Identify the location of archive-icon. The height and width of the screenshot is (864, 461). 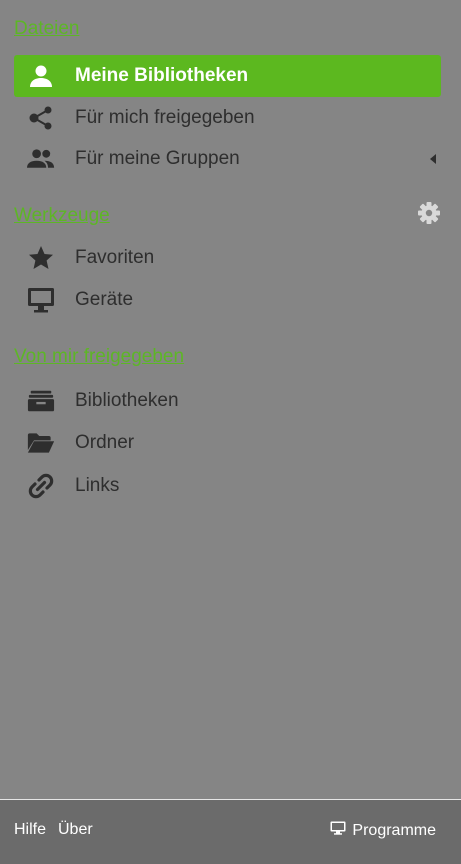
(41, 401).